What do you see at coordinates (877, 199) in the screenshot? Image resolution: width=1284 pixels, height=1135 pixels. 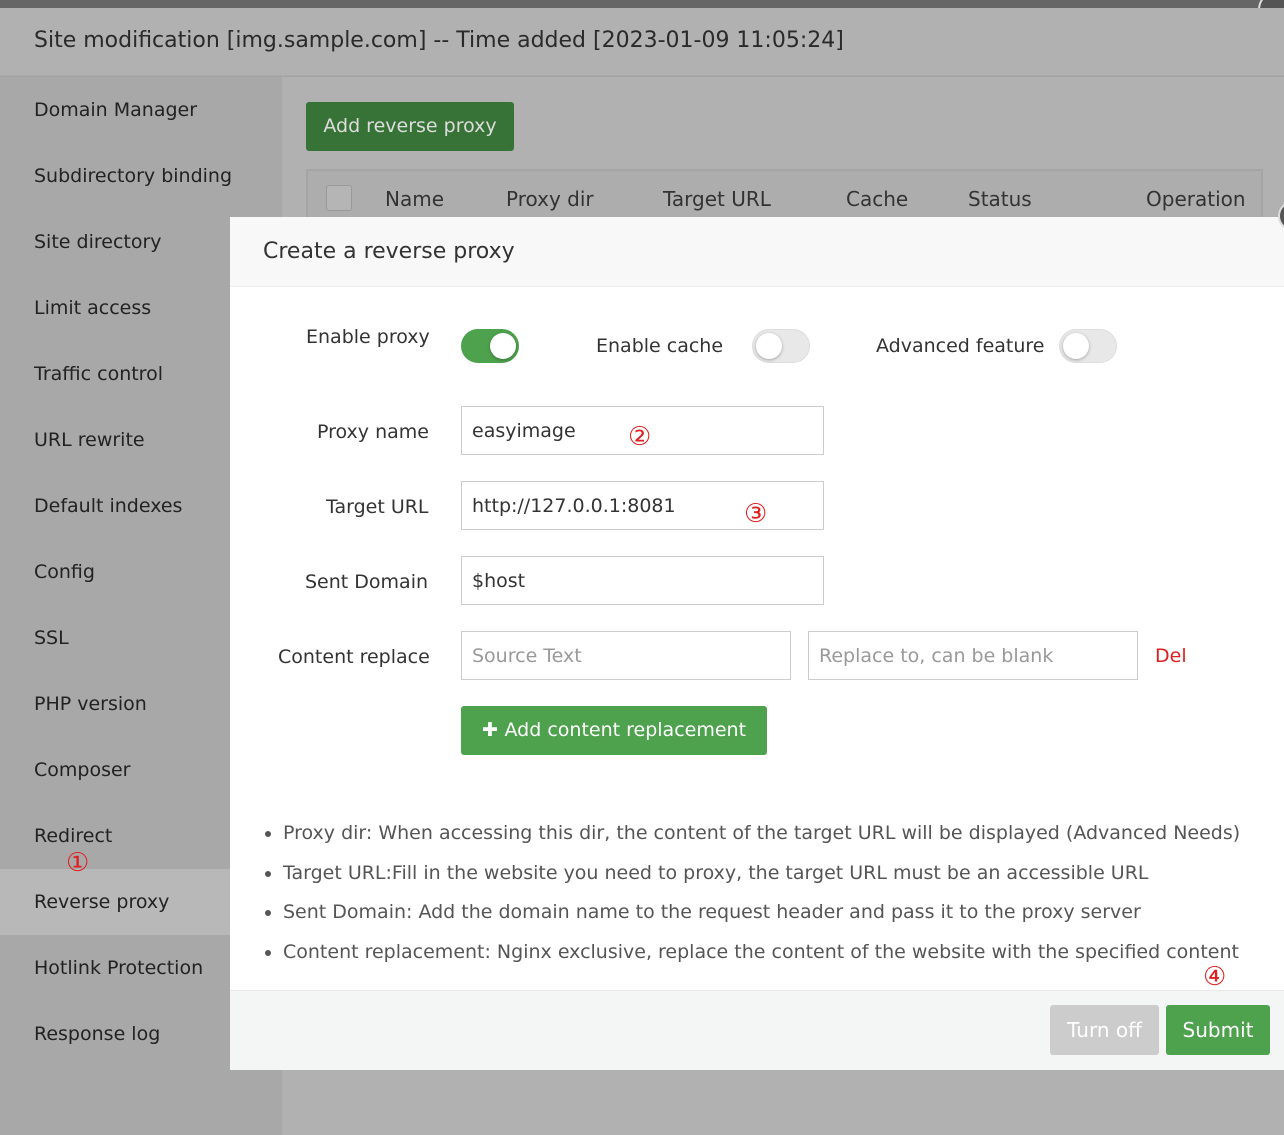 I see `column-cache: Cache` at bounding box center [877, 199].